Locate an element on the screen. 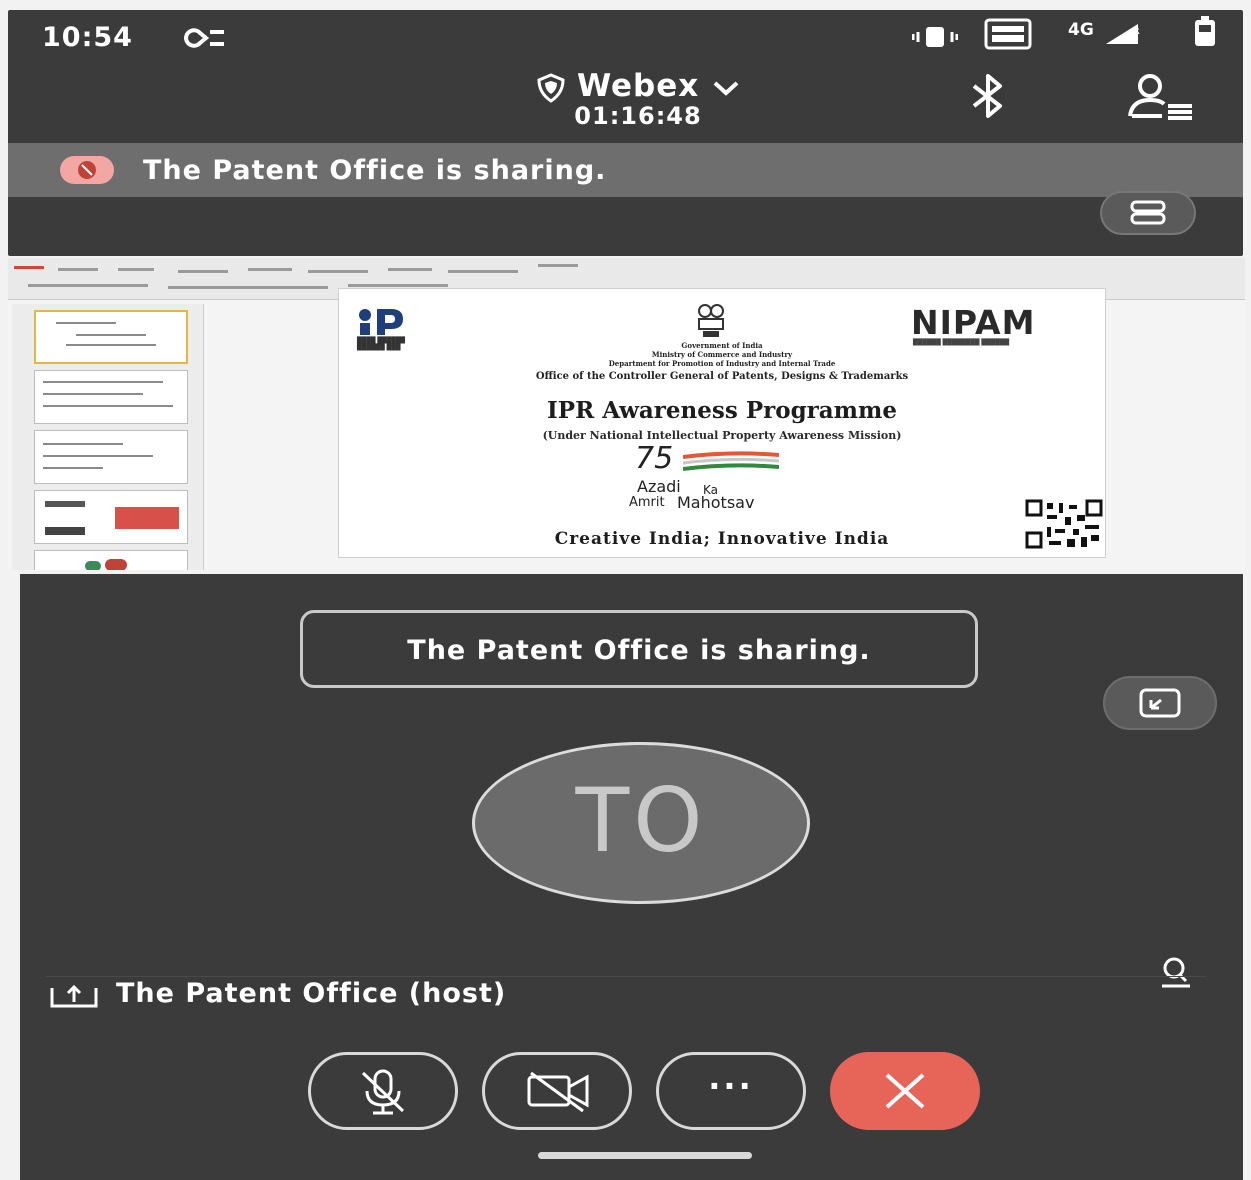 The height and width of the screenshot is (1180, 1251). more-options-button: ··· is located at coordinates (731, 1091).